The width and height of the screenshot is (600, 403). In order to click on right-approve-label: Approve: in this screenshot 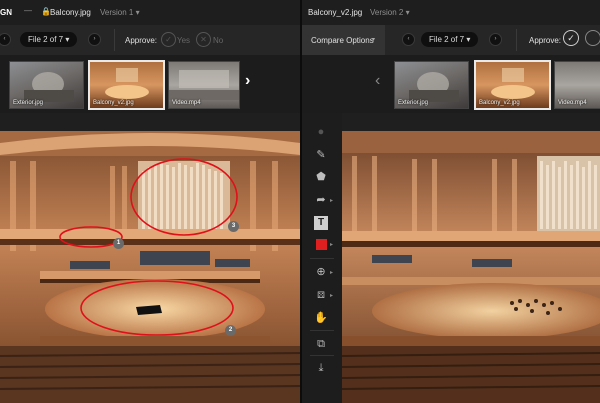, I will do `click(545, 40)`.